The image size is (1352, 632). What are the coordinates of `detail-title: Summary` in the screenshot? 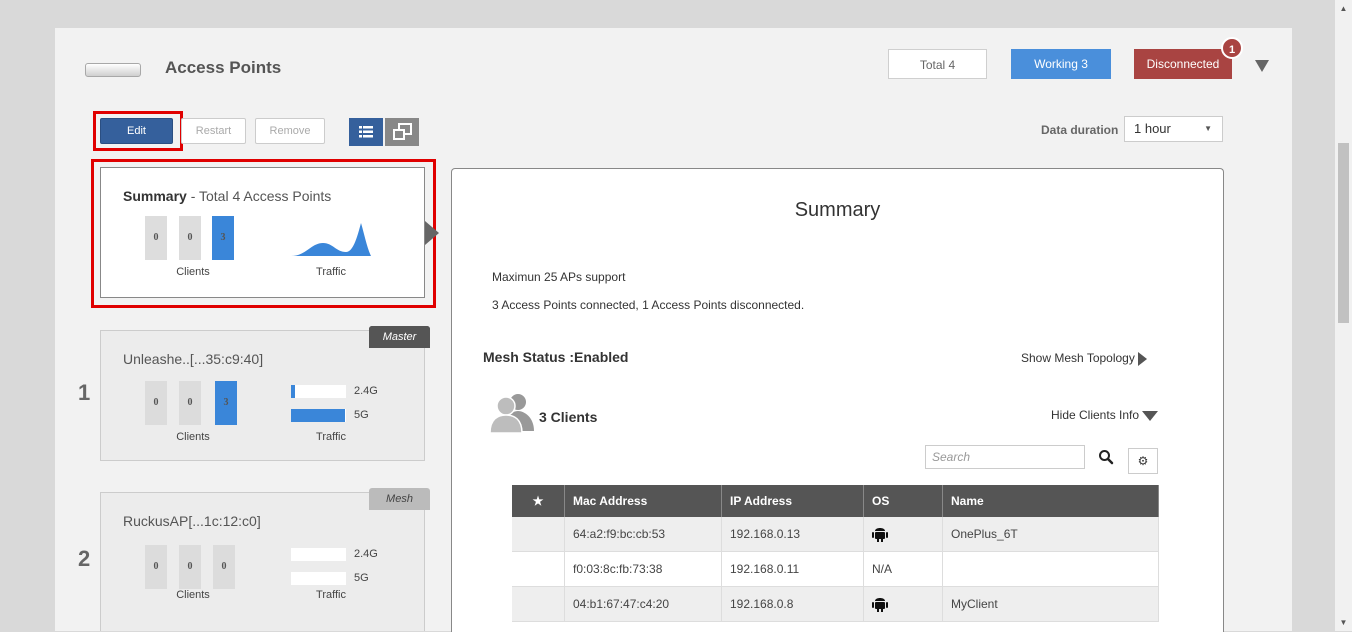 It's located at (837, 210).